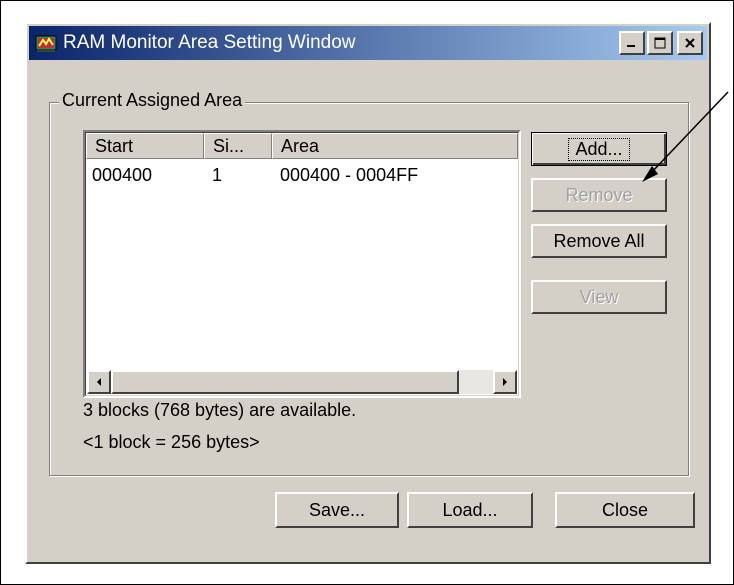 This screenshot has height=585, width=734. I want to click on callout-arrow, so click(685, 136).